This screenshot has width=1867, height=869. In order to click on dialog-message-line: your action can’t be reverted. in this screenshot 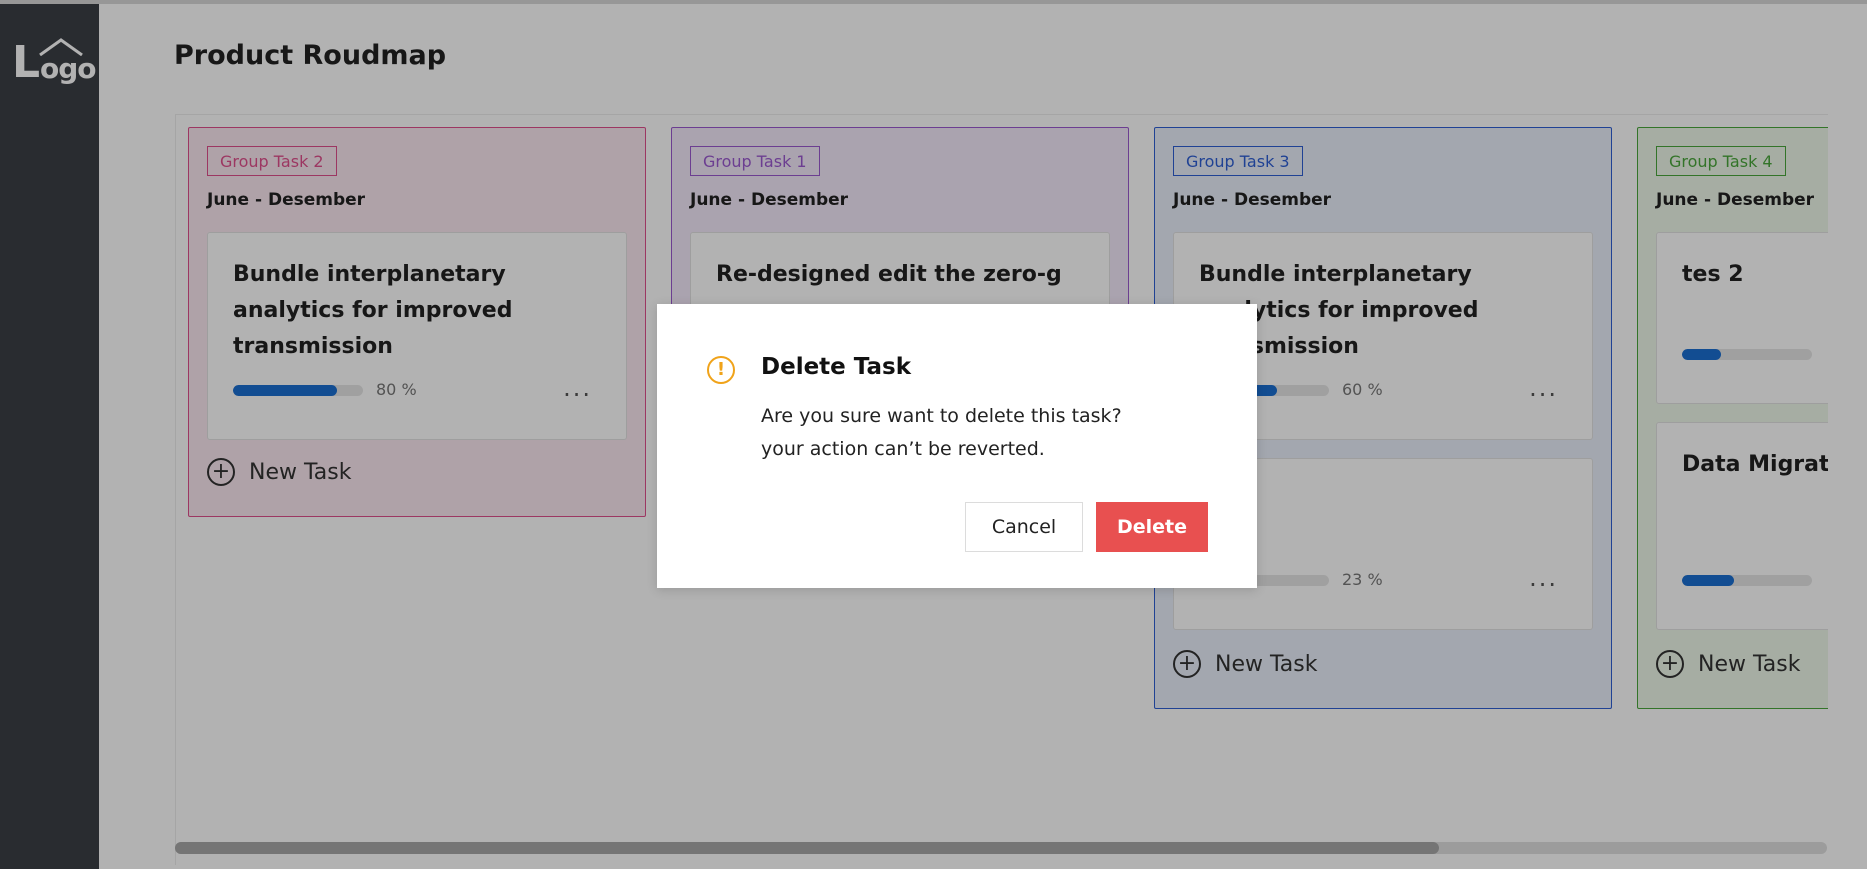, I will do `click(903, 449)`.